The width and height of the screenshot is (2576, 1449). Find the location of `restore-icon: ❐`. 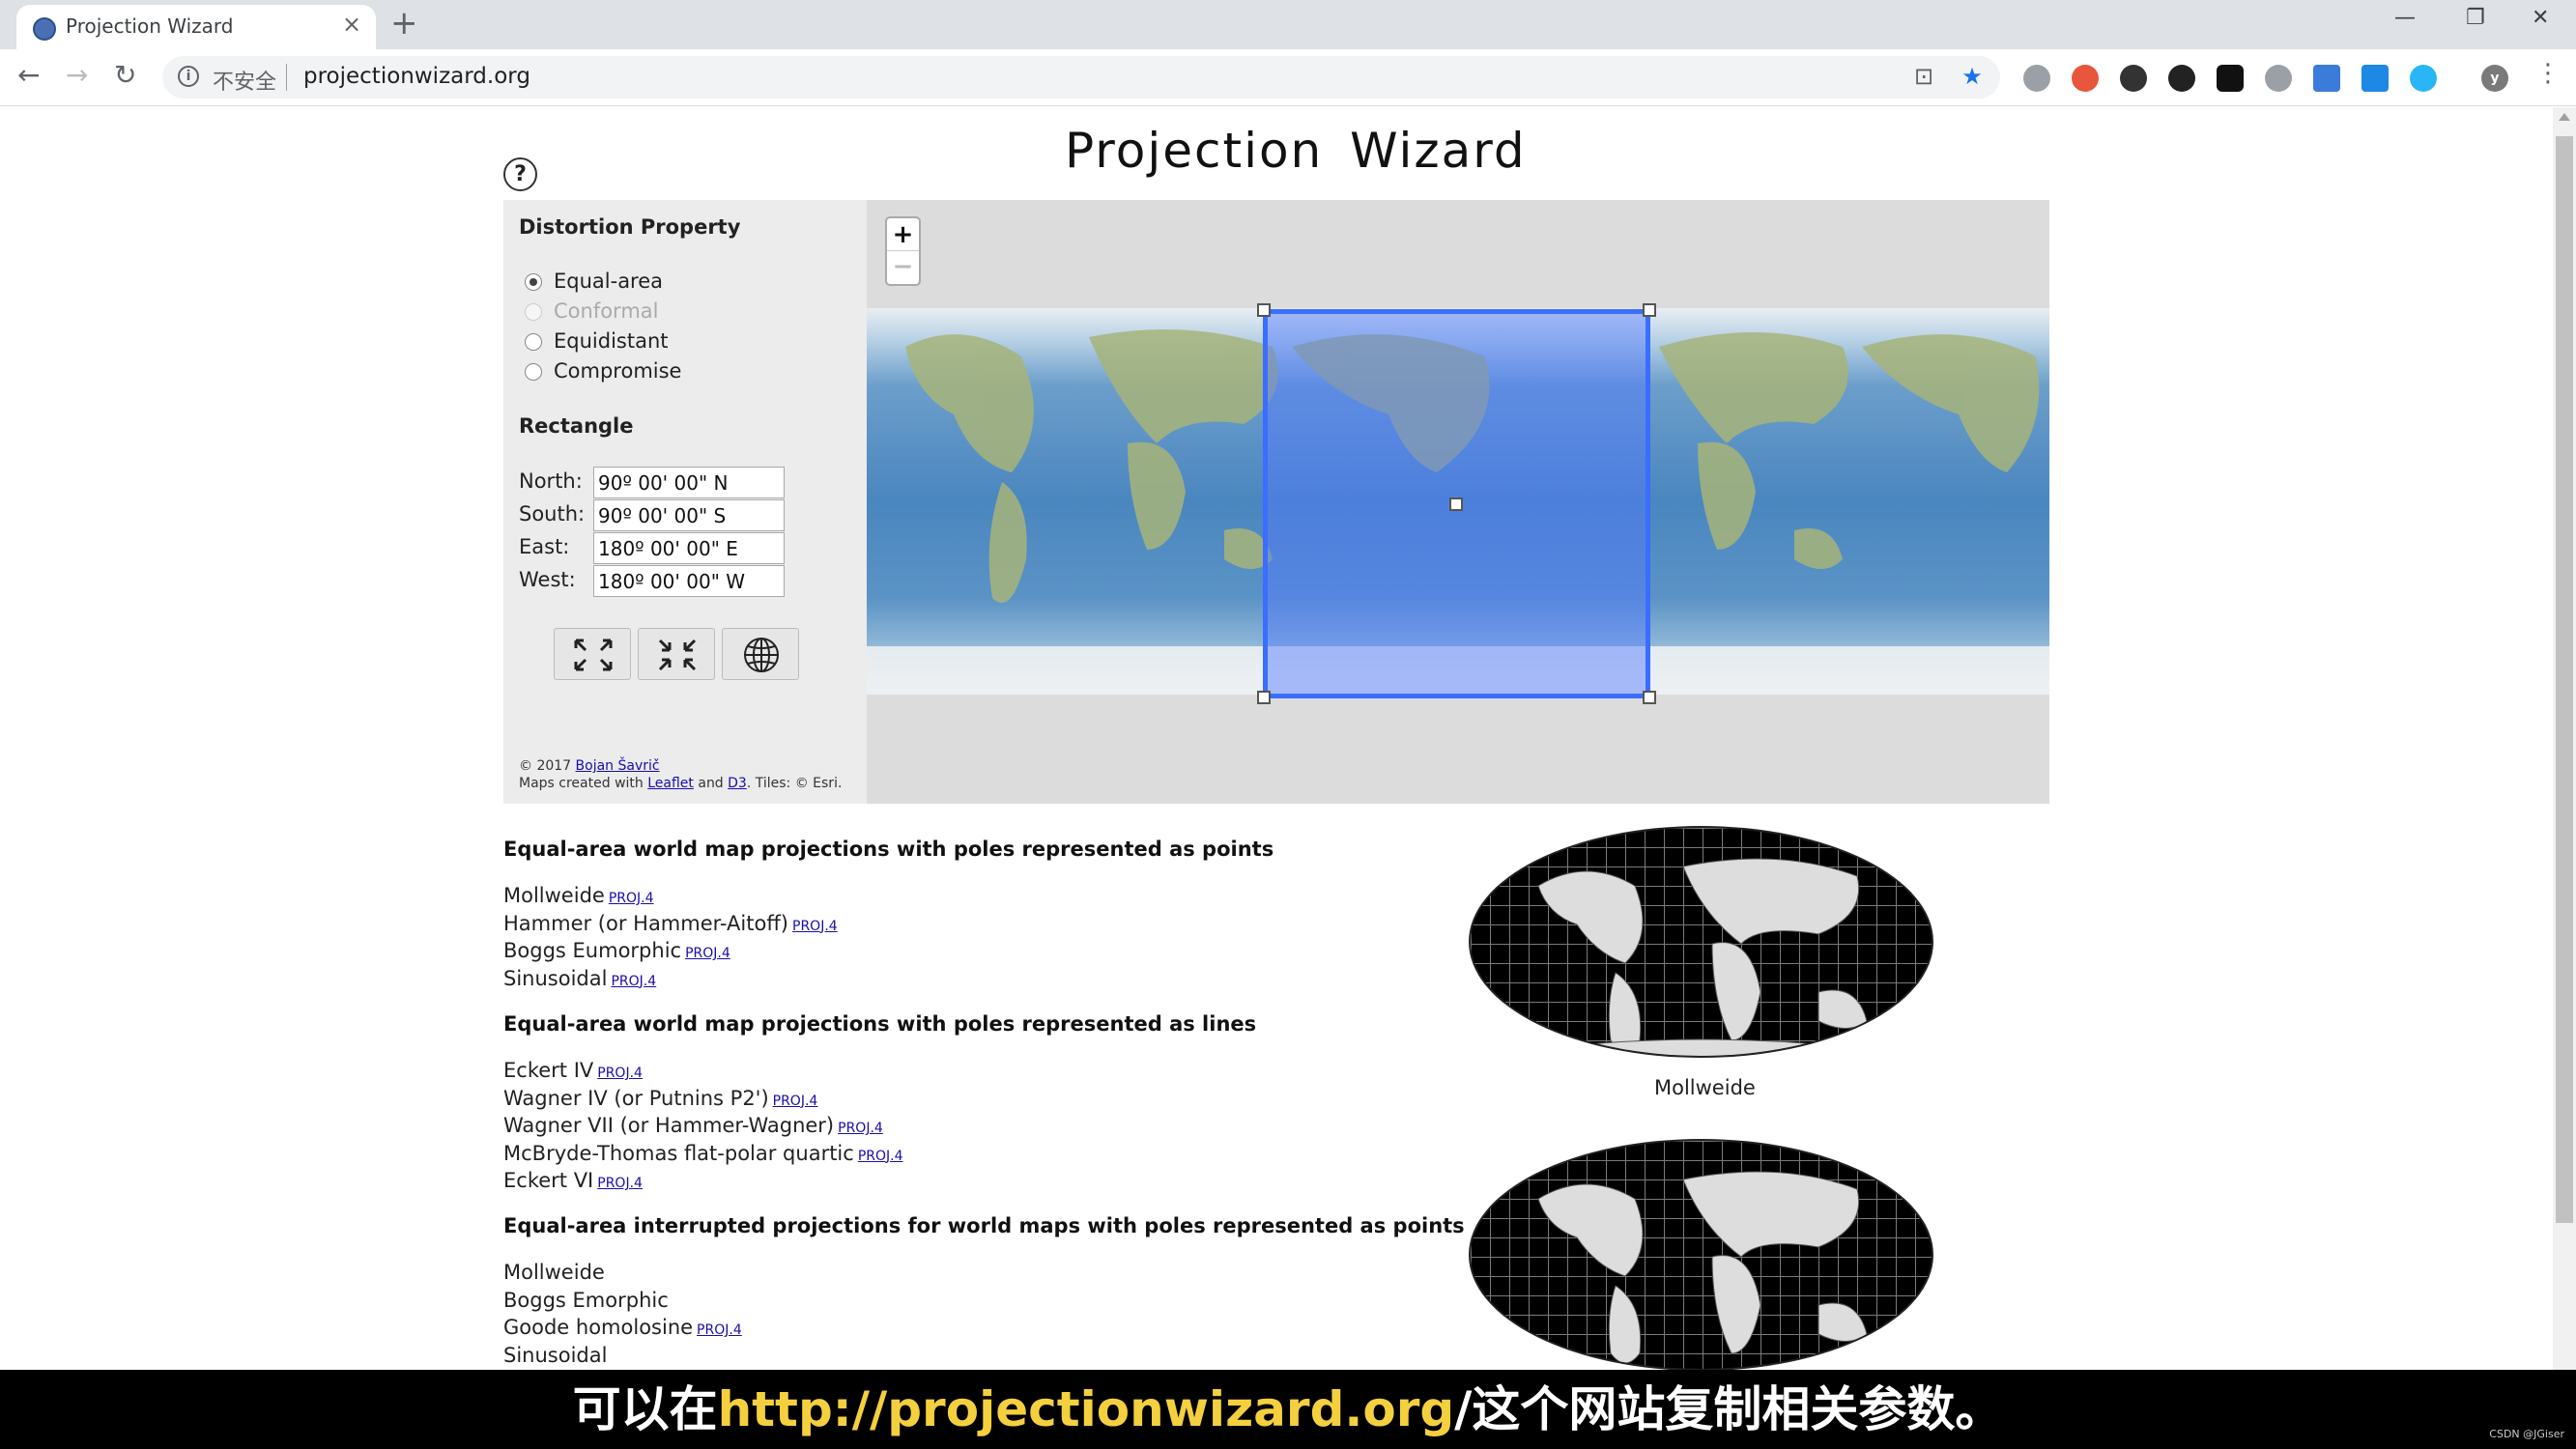

restore-icon: ❐ is located at coordinates (2476, 18).